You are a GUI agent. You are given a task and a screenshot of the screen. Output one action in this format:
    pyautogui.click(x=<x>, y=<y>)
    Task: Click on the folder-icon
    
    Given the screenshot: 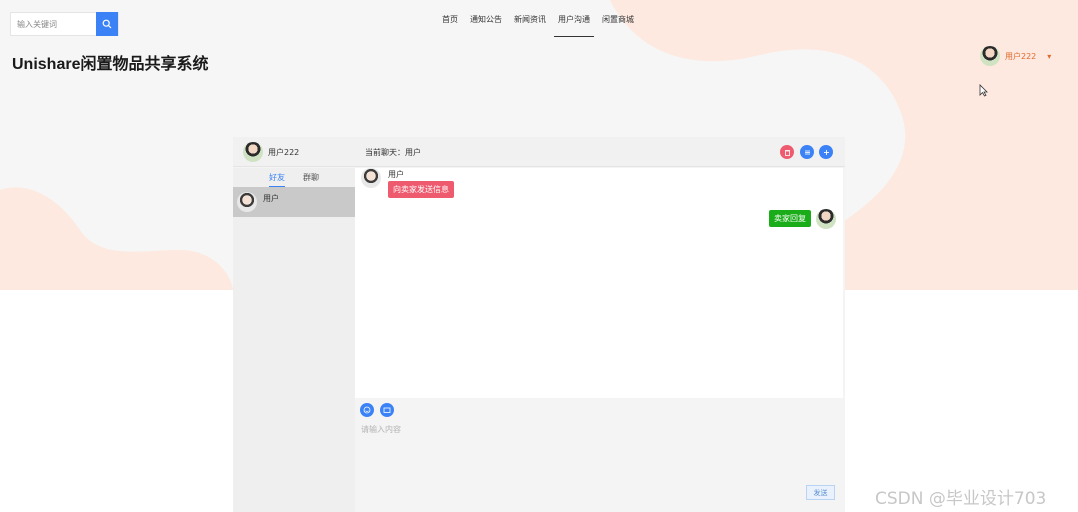 What is the action you would take?
    pyautogui.click(x=387, y=410)
    